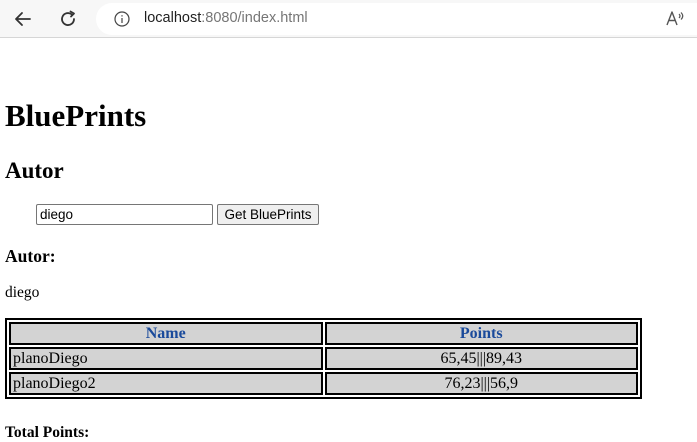  I want to click on reload-button, so click(68, 19).